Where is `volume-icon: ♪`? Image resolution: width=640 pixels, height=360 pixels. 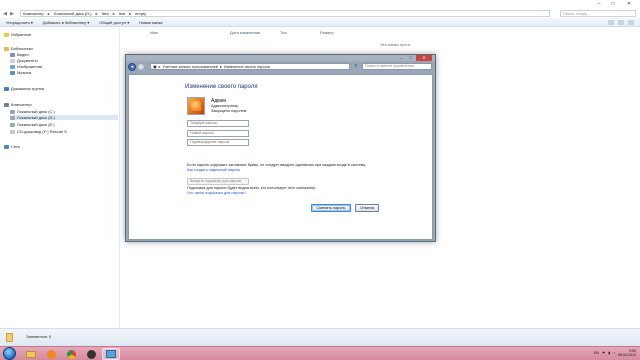 volume-icon: ♪ is located at coordinates (614, 353).